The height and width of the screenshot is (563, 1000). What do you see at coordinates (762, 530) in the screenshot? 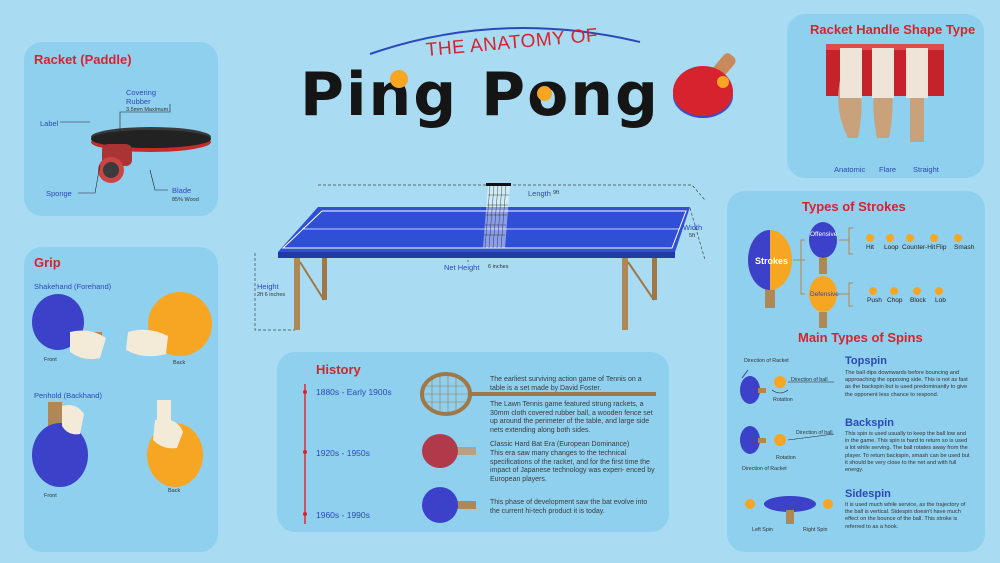
I see `sidespin-left: Left Spin` at bounding box center [762, 530].